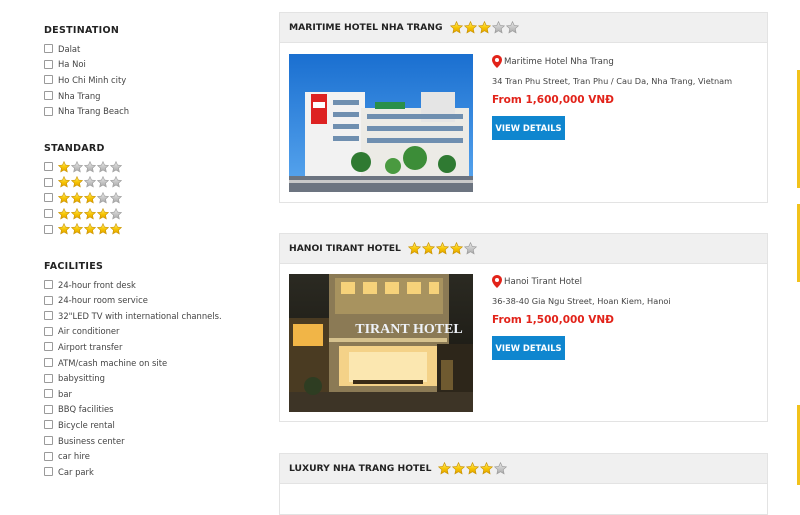  I want to click on facility-option: ATM/cash machine on site, so click(105, 362).